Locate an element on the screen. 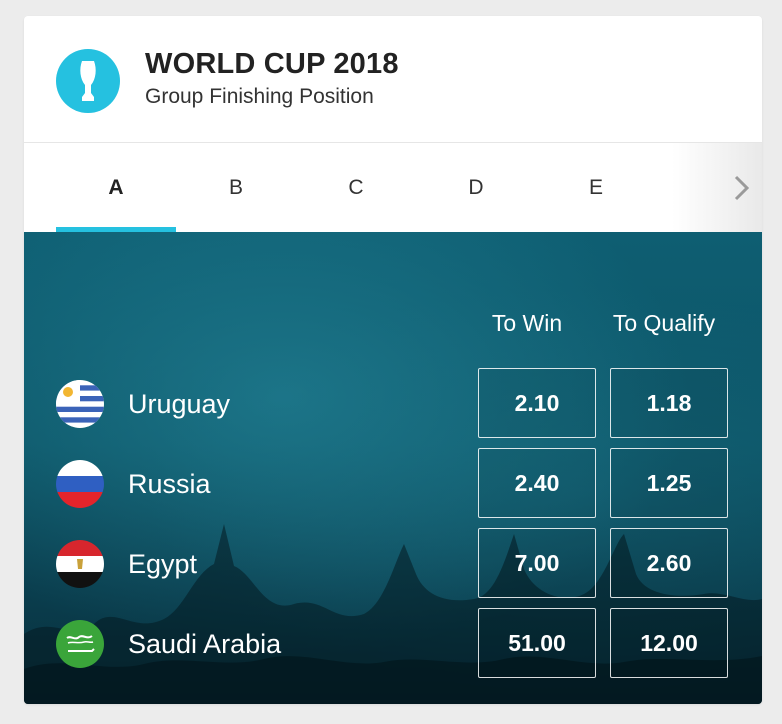 The width and height of the screenshot is (782, 724). odds-to-win-button: 2.10 is located at coordinates (537, 403).